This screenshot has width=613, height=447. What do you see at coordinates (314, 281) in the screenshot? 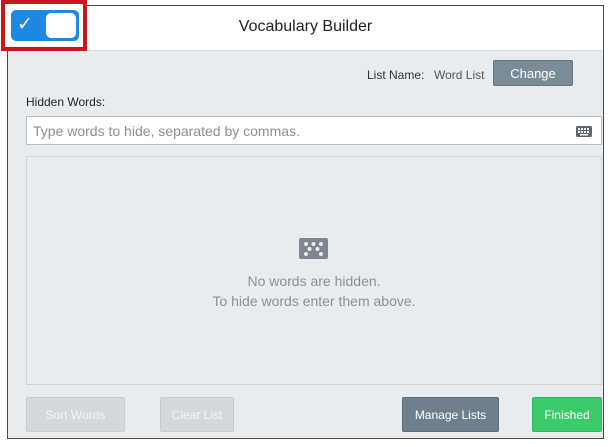
I see `empty-message-line1: No words are hidden.` at bounding box center [314, 281].